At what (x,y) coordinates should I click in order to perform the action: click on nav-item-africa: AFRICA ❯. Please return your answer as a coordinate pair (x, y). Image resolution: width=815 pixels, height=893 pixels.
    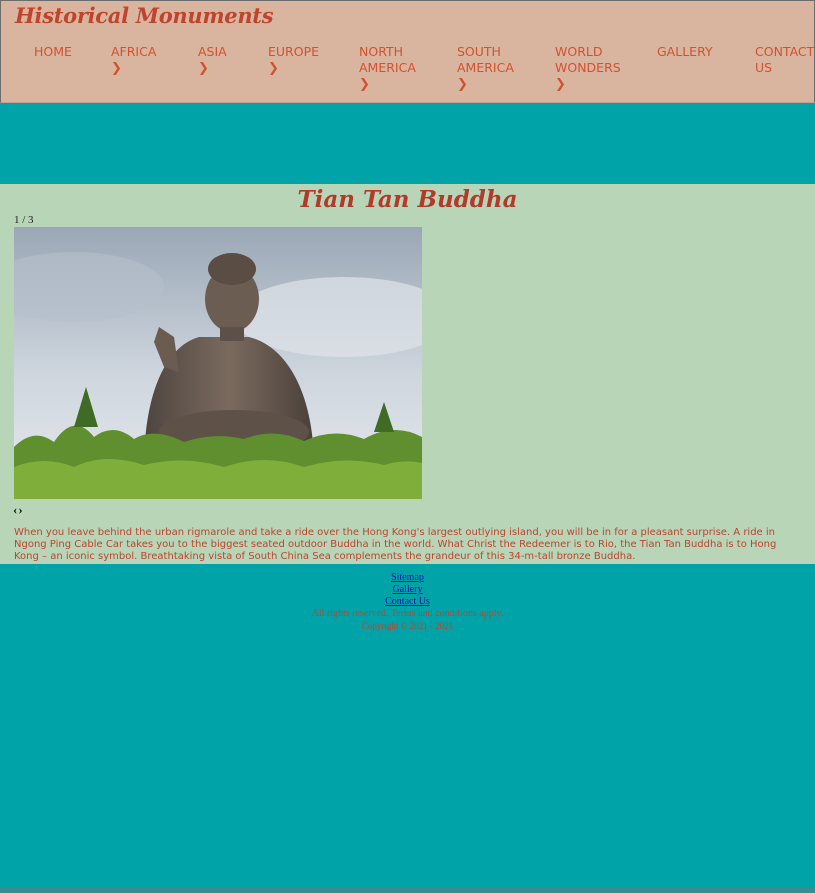
    Looking at the image, I should click on (133, 60).